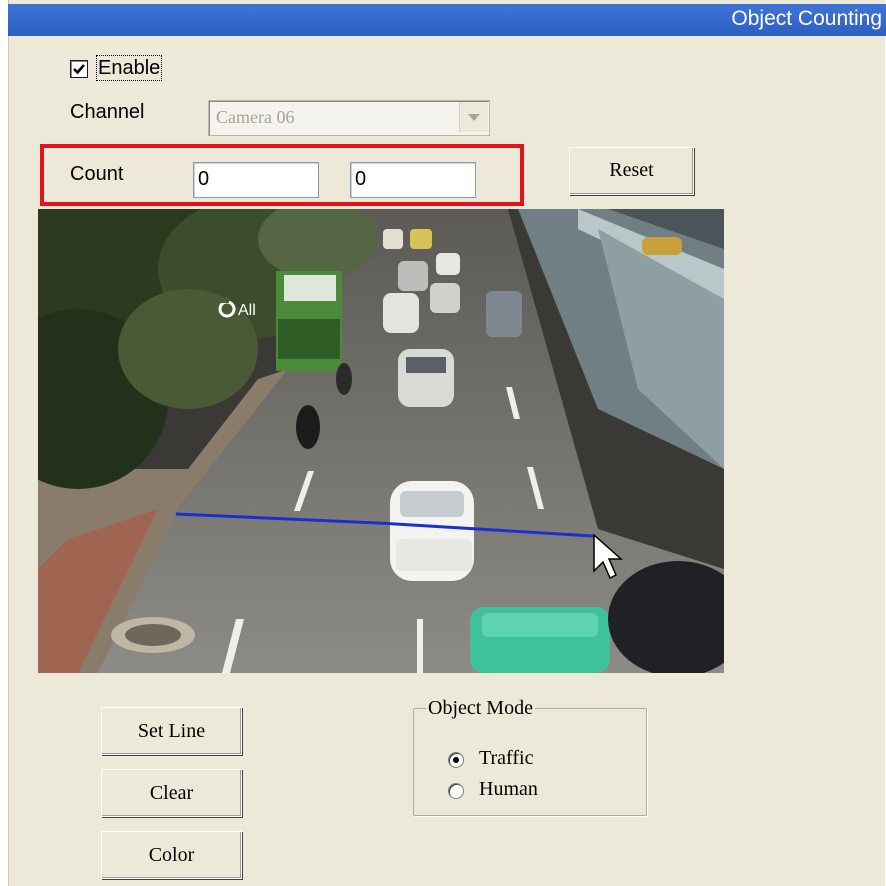 This screenshot has width=886, height=886. I want to click on color-button: Color, so click(171, 855).